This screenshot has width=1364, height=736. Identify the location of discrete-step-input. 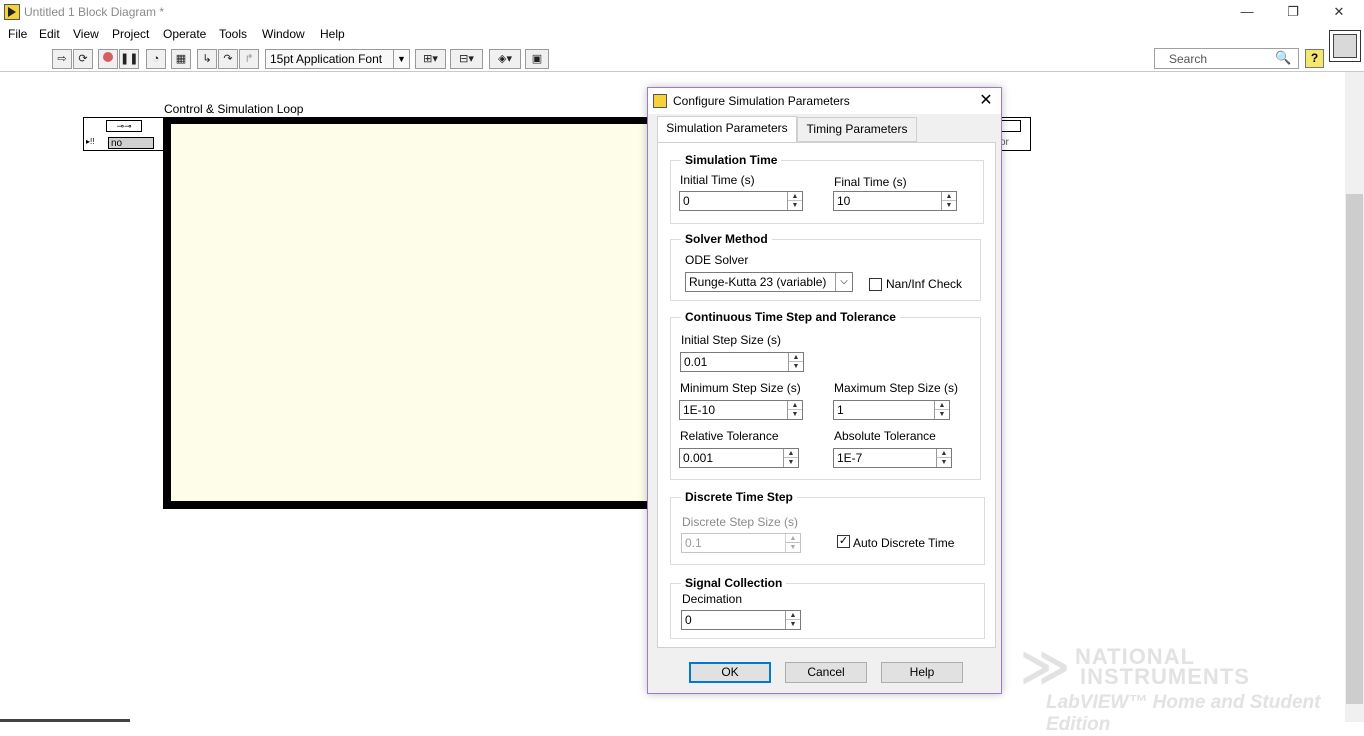
(734, 543).